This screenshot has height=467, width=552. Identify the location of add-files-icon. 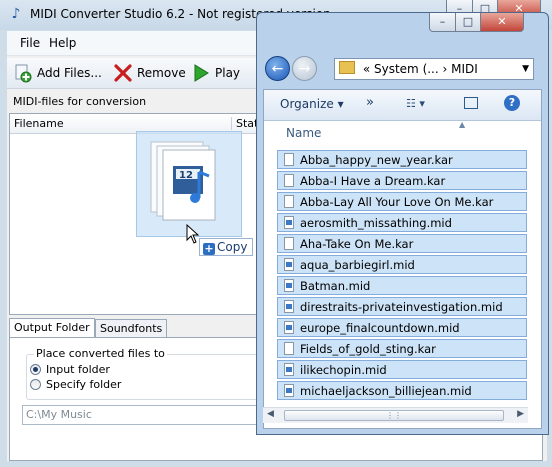
(23, 73).